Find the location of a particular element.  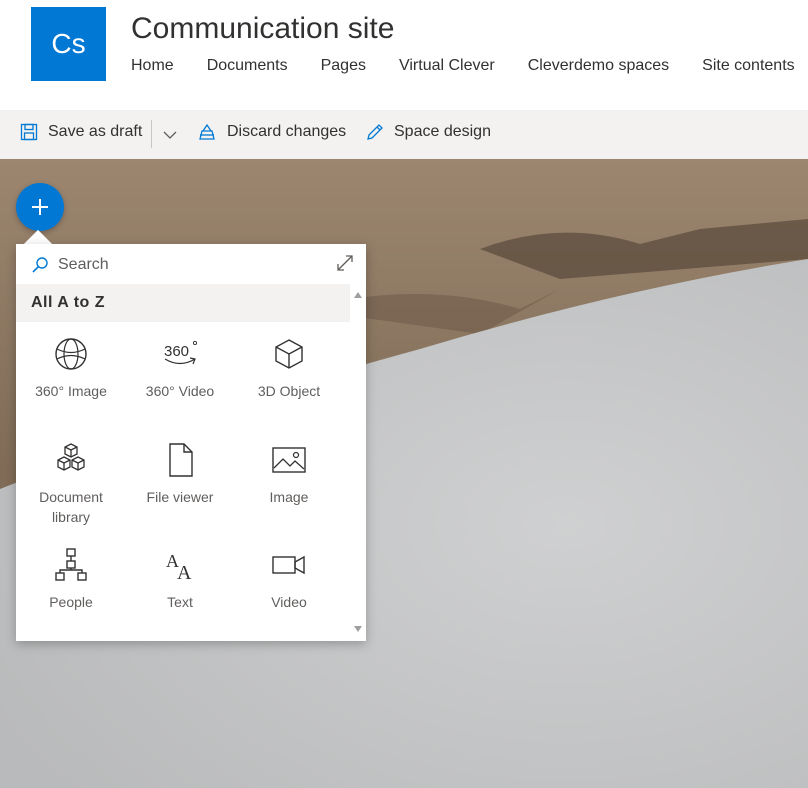

search-icon is located at coordinates (40, 265).